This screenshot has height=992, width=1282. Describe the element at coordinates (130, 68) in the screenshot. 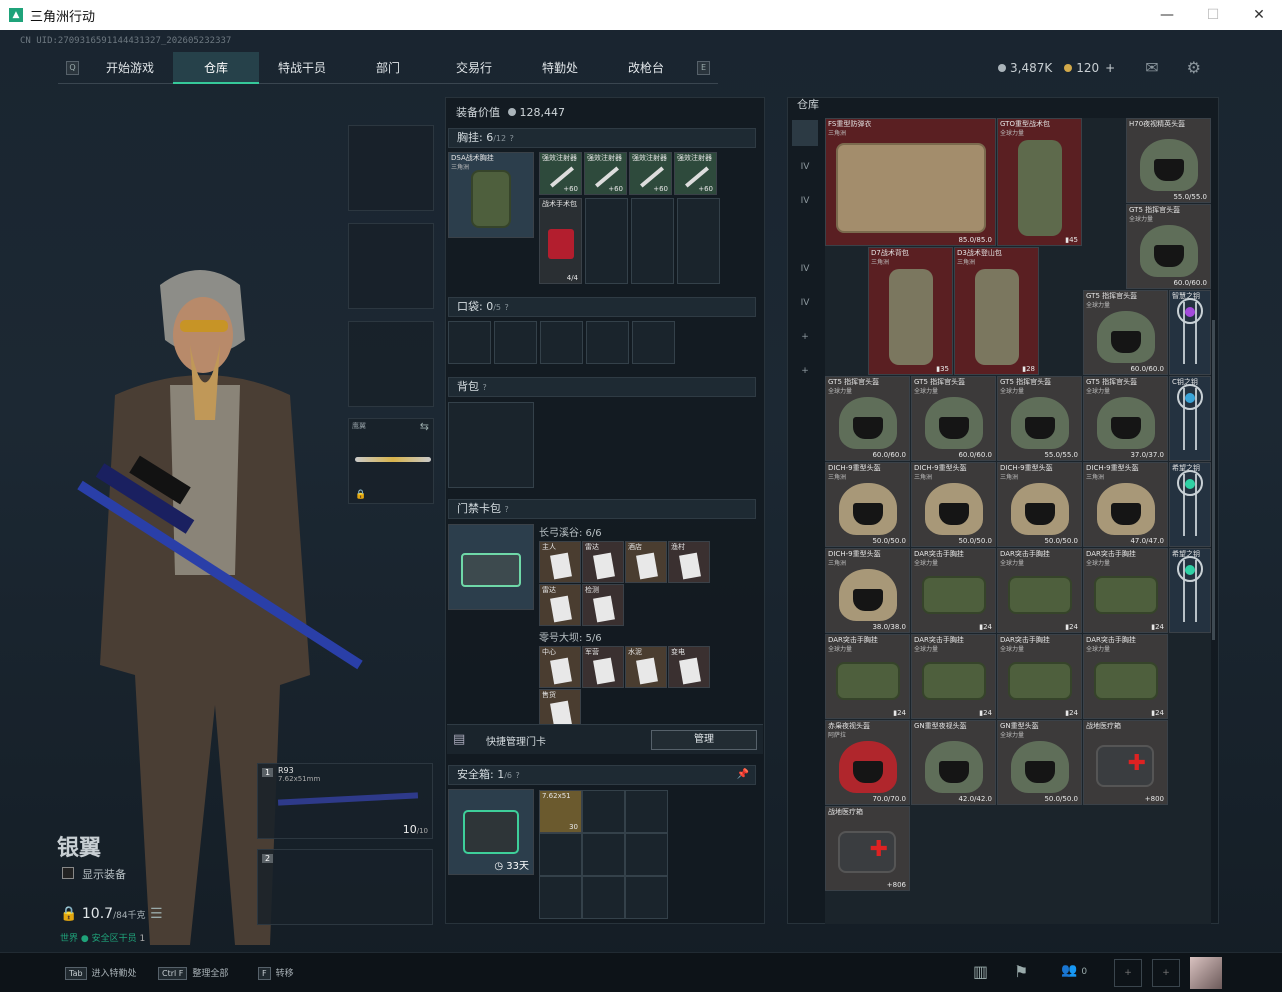

I see `tab-0: 开始游戏` at that location.